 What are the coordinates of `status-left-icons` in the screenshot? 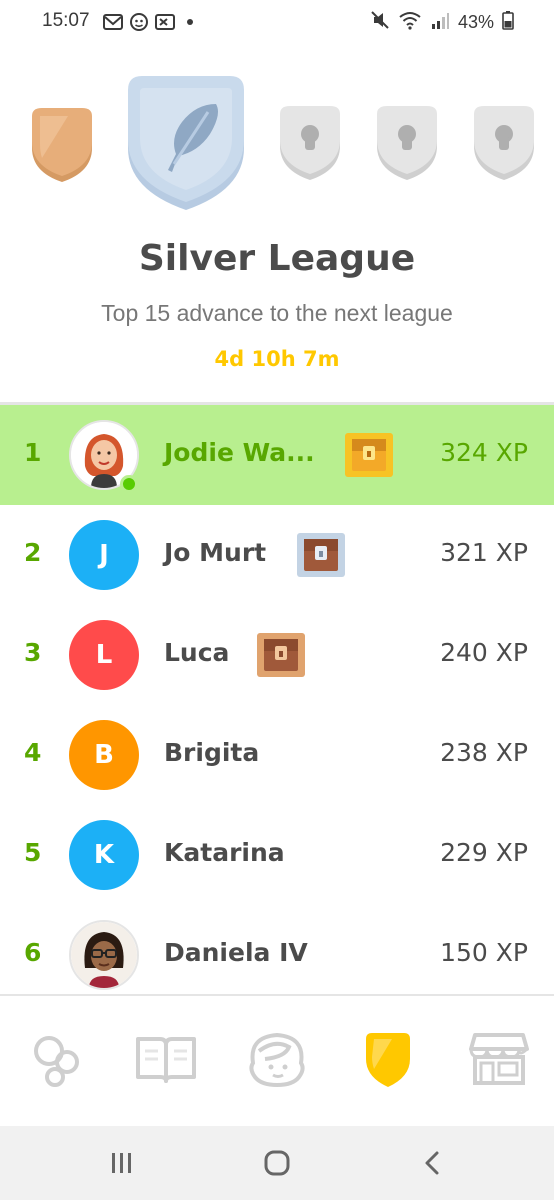 It's located at (150, 24).